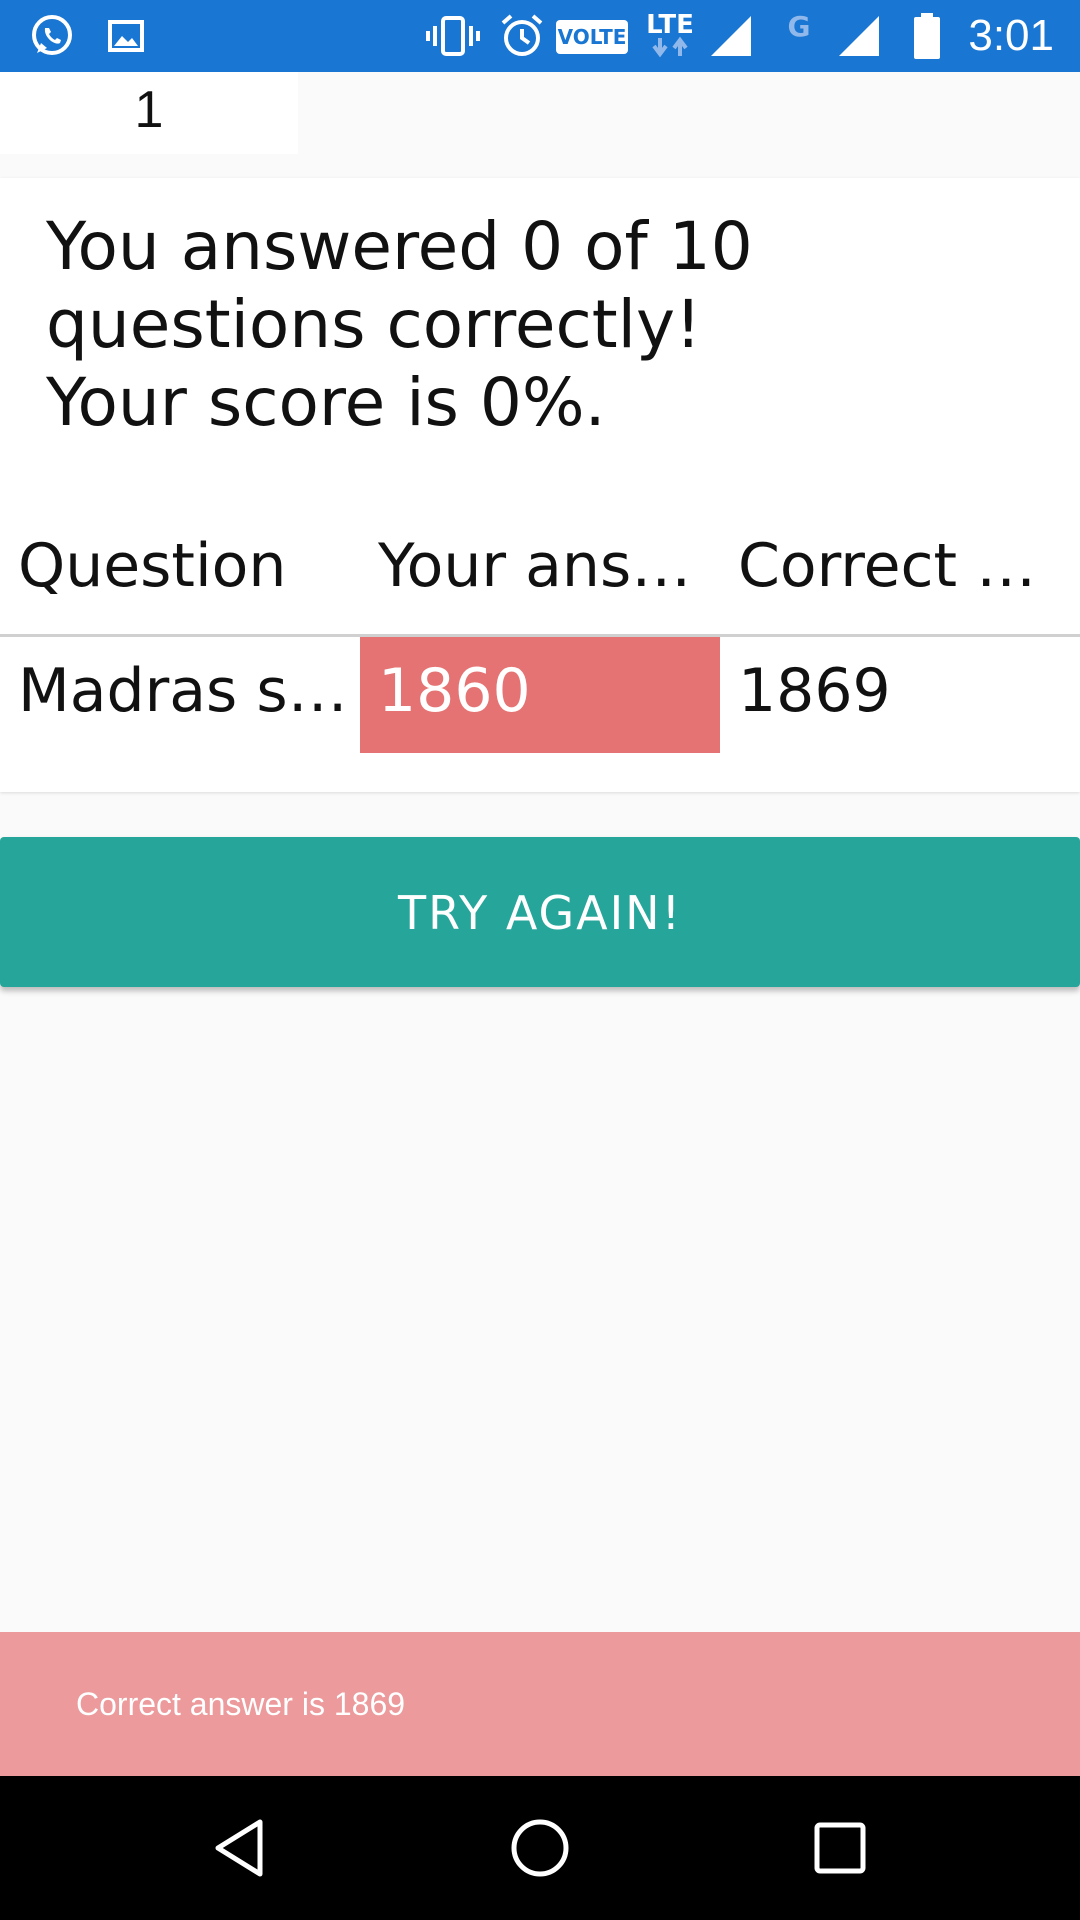 This screenshot has height=1920, width=1080. I want to click on score-line-3: Your score is 0%., so click(326, 402).